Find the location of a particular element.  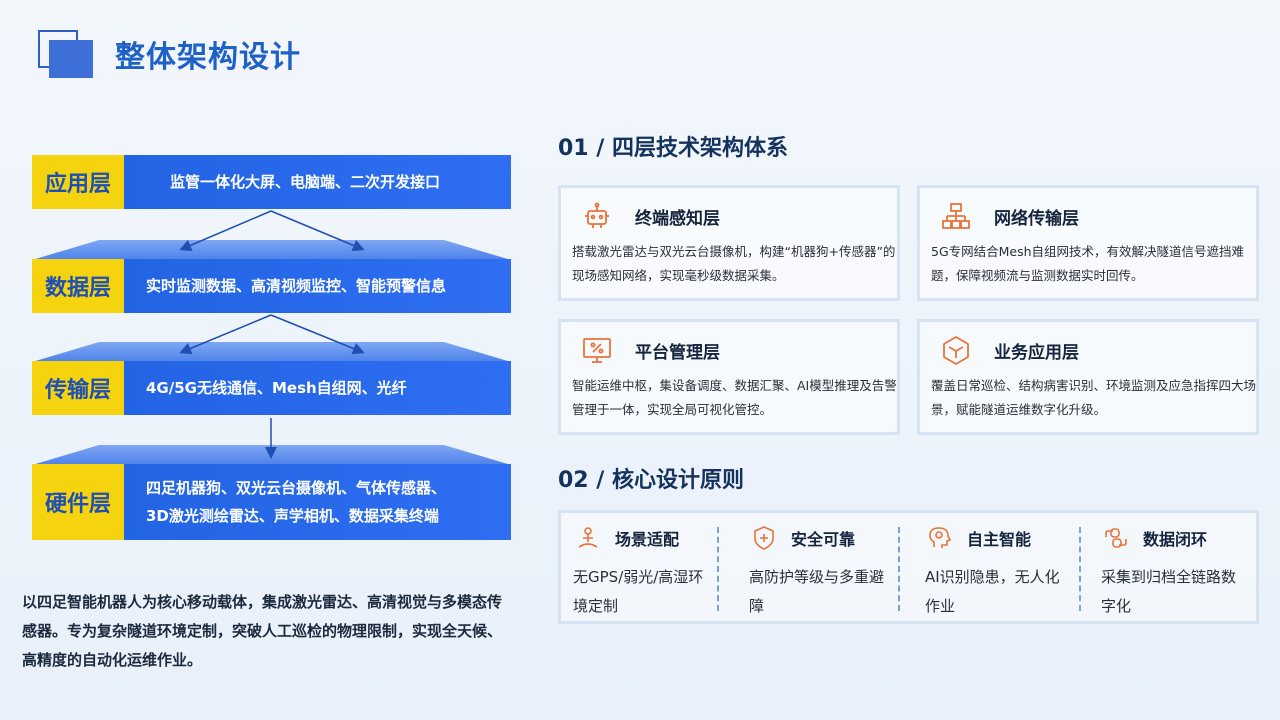

layer-transport: 传输层 4G/5G无线通信、Mesh自组网、光纤 is located at coordinates (271, 388).